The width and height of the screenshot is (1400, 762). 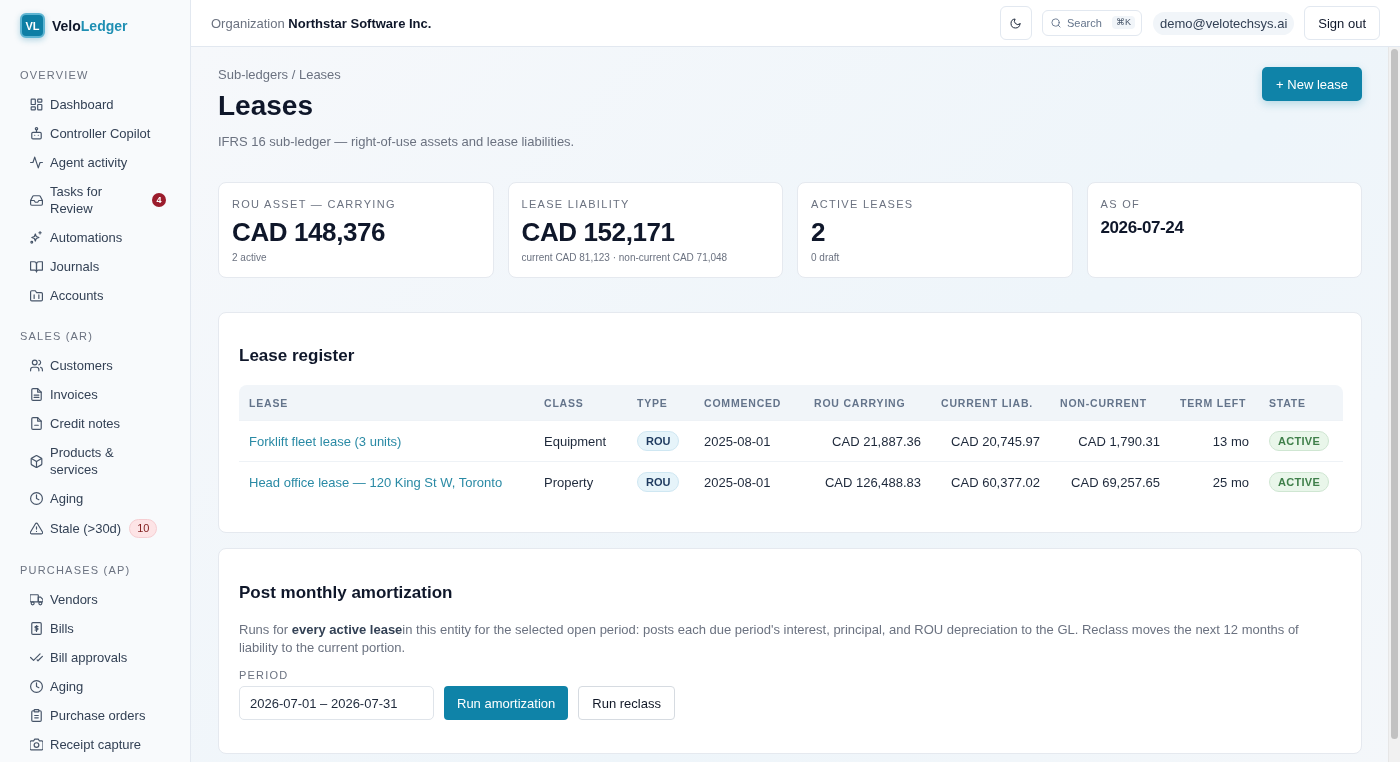 I want to click on scrollbar-thumb, so click(x=1394, y=394).